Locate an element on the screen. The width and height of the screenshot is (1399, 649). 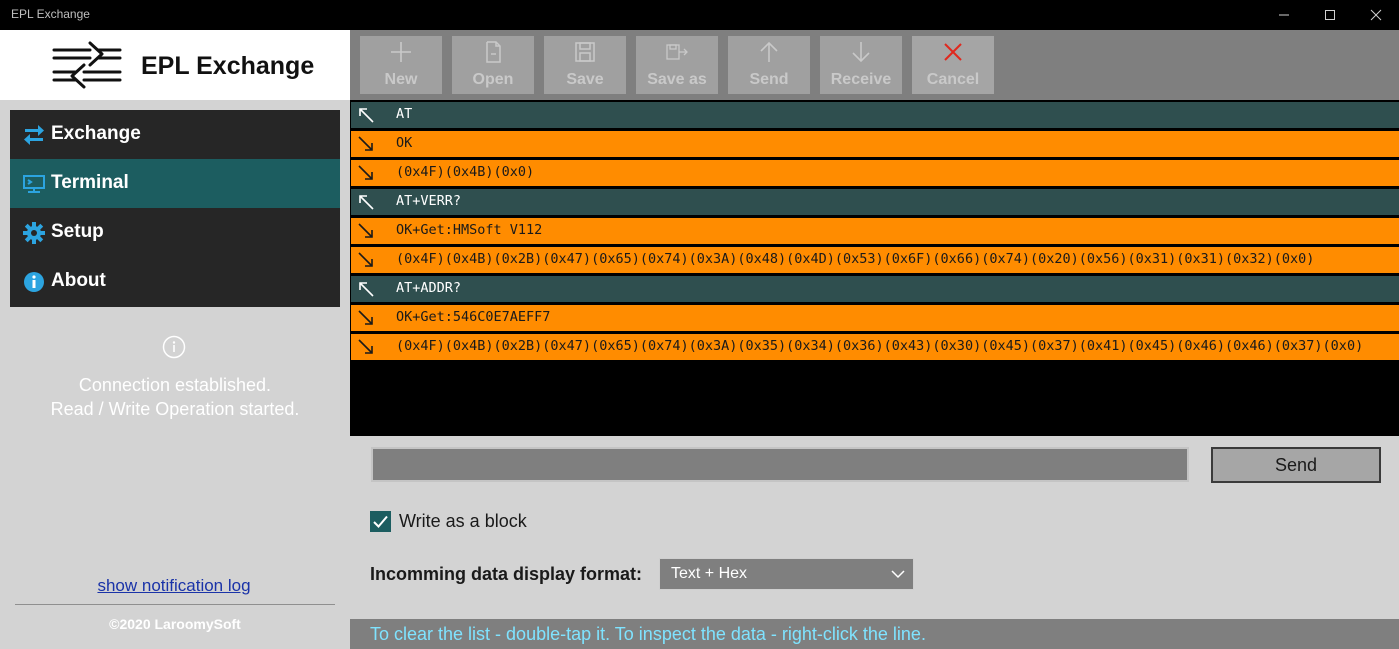
terminal-row-text: OK is located at coordinates (404, 143).